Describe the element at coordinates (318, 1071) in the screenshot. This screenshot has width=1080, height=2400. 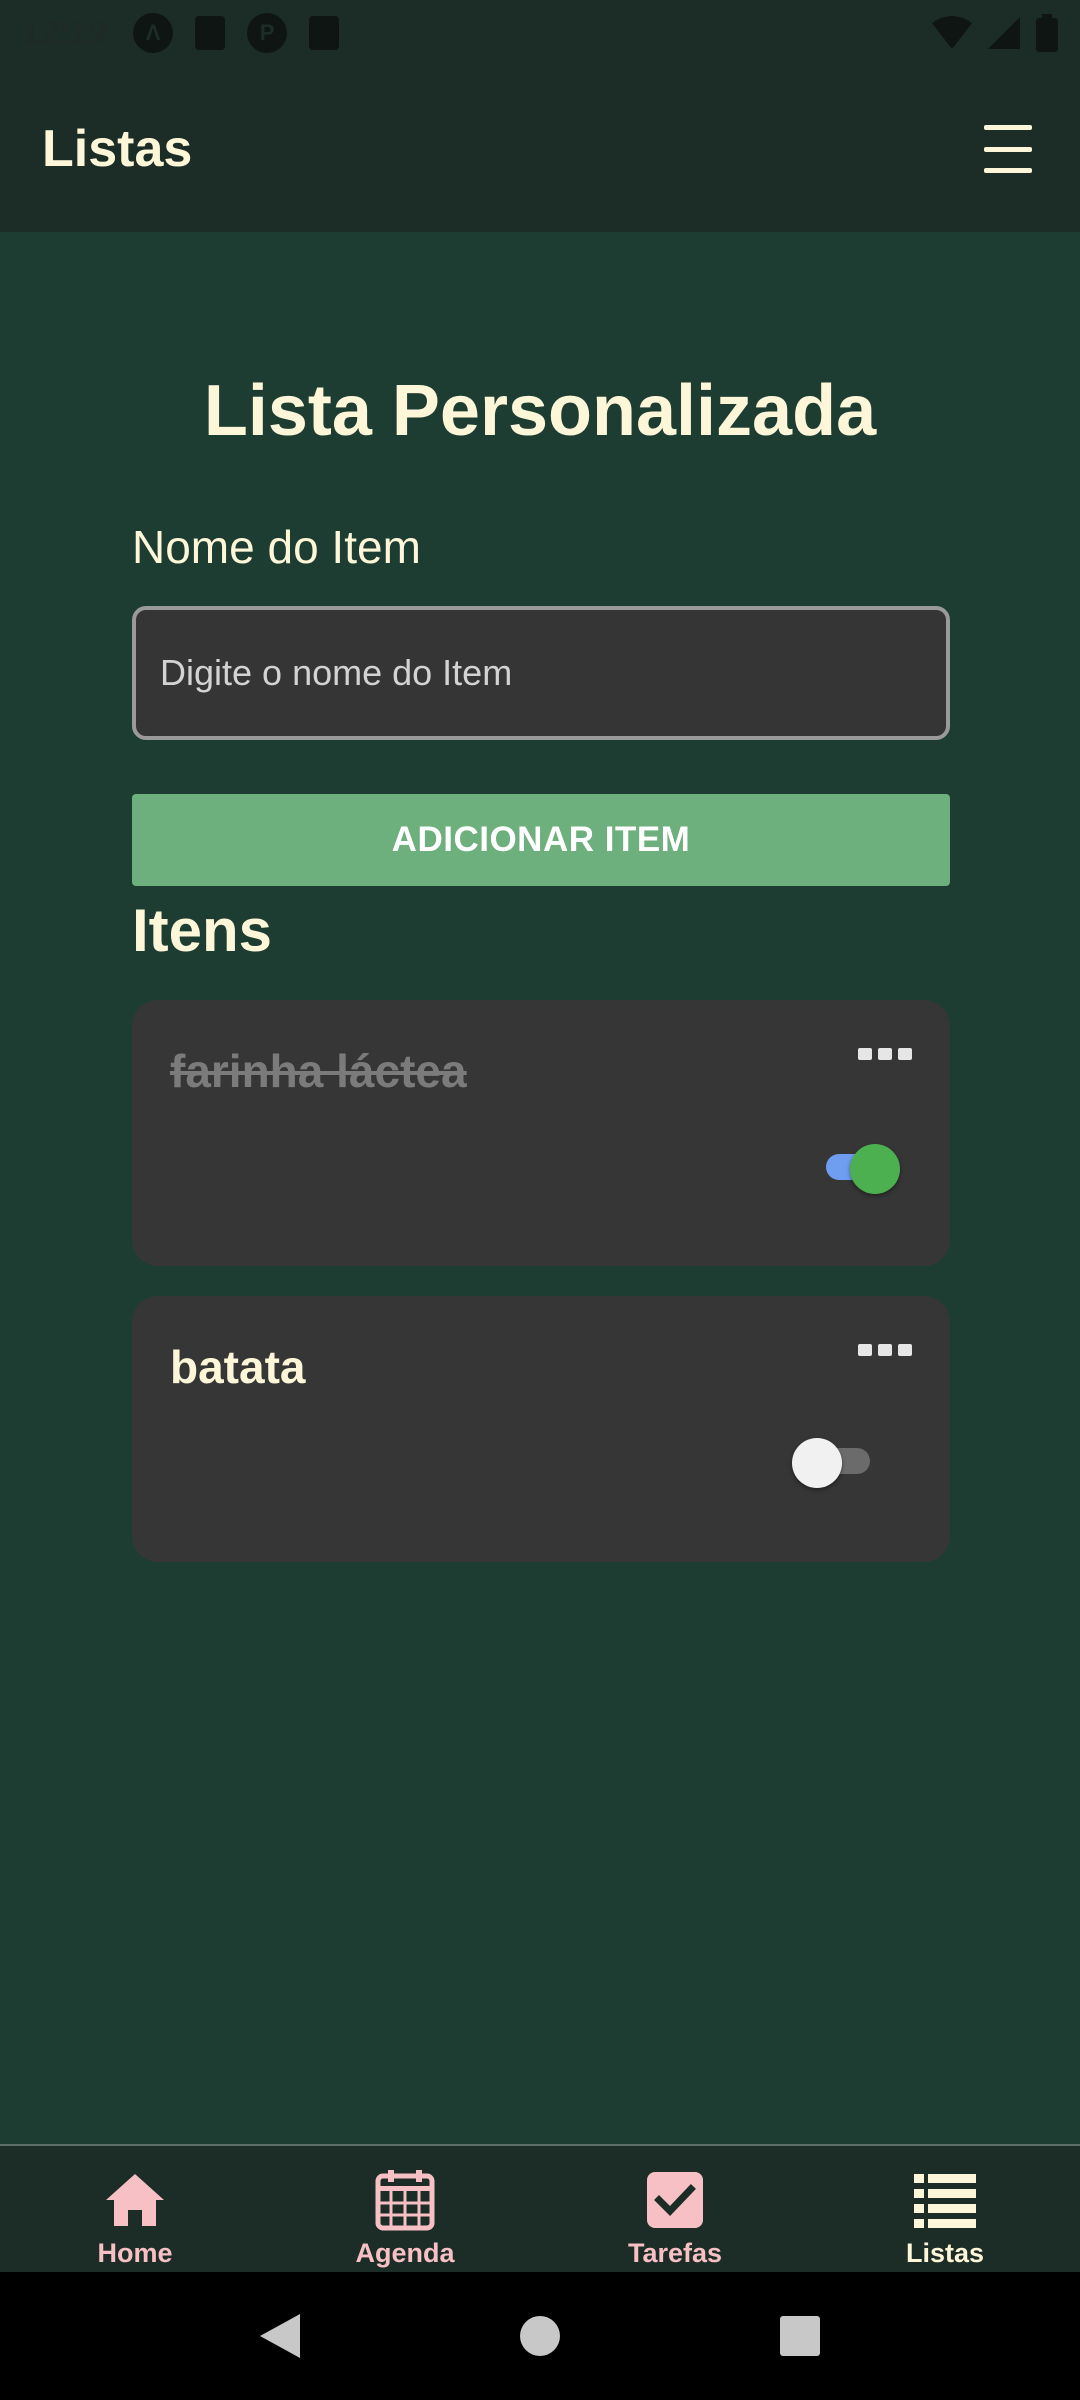
I see `list-item-name: farinha láctea` at that location.